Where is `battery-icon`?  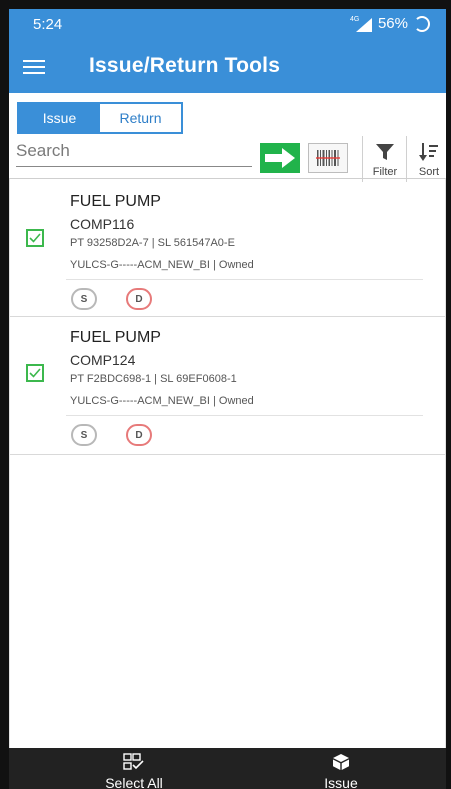 battery-icon is located at coordinates (422, 23).